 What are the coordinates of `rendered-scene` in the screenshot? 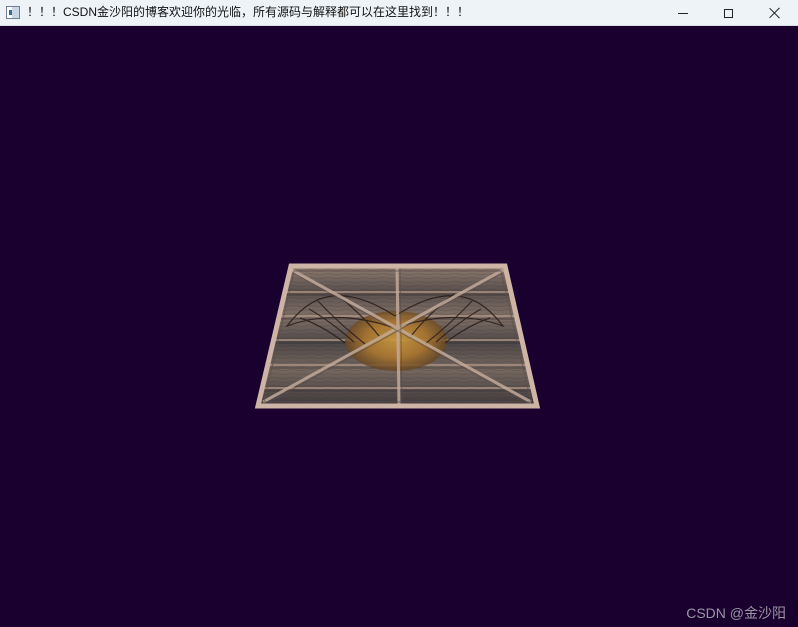 It's located at (397, 336).